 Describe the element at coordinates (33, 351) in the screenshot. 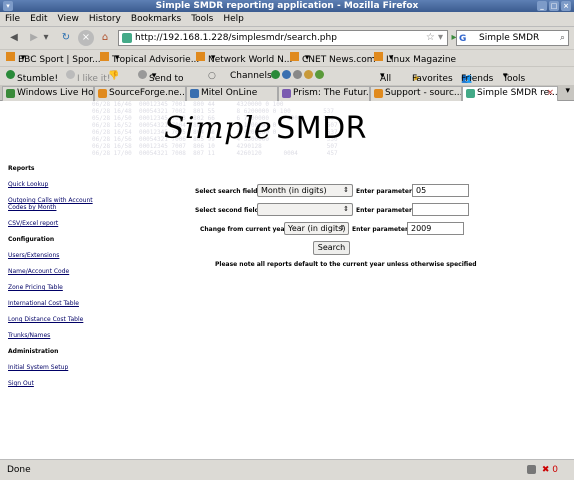

I see `administration-heading: Administration` at that location.